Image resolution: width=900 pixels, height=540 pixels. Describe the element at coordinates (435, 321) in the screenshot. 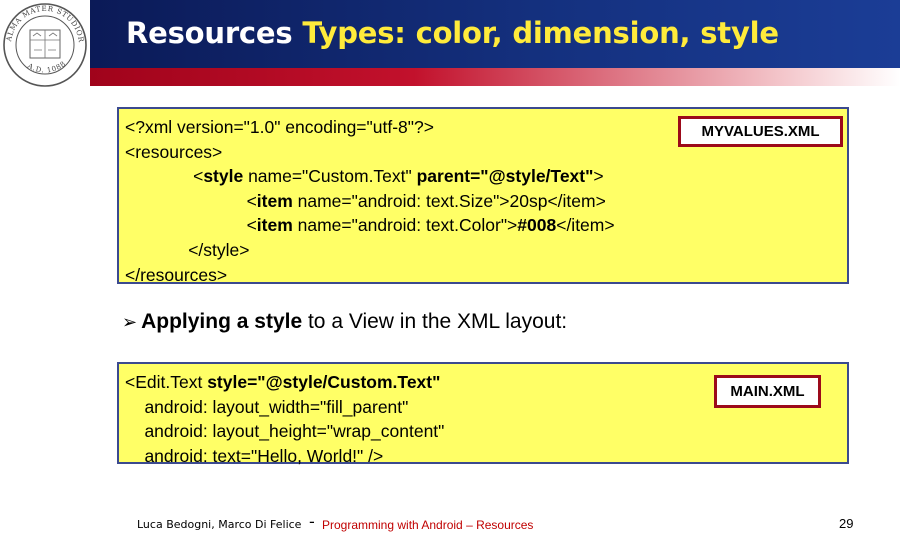

I see `bullet-text: to a View in the XML layout:` at that location.